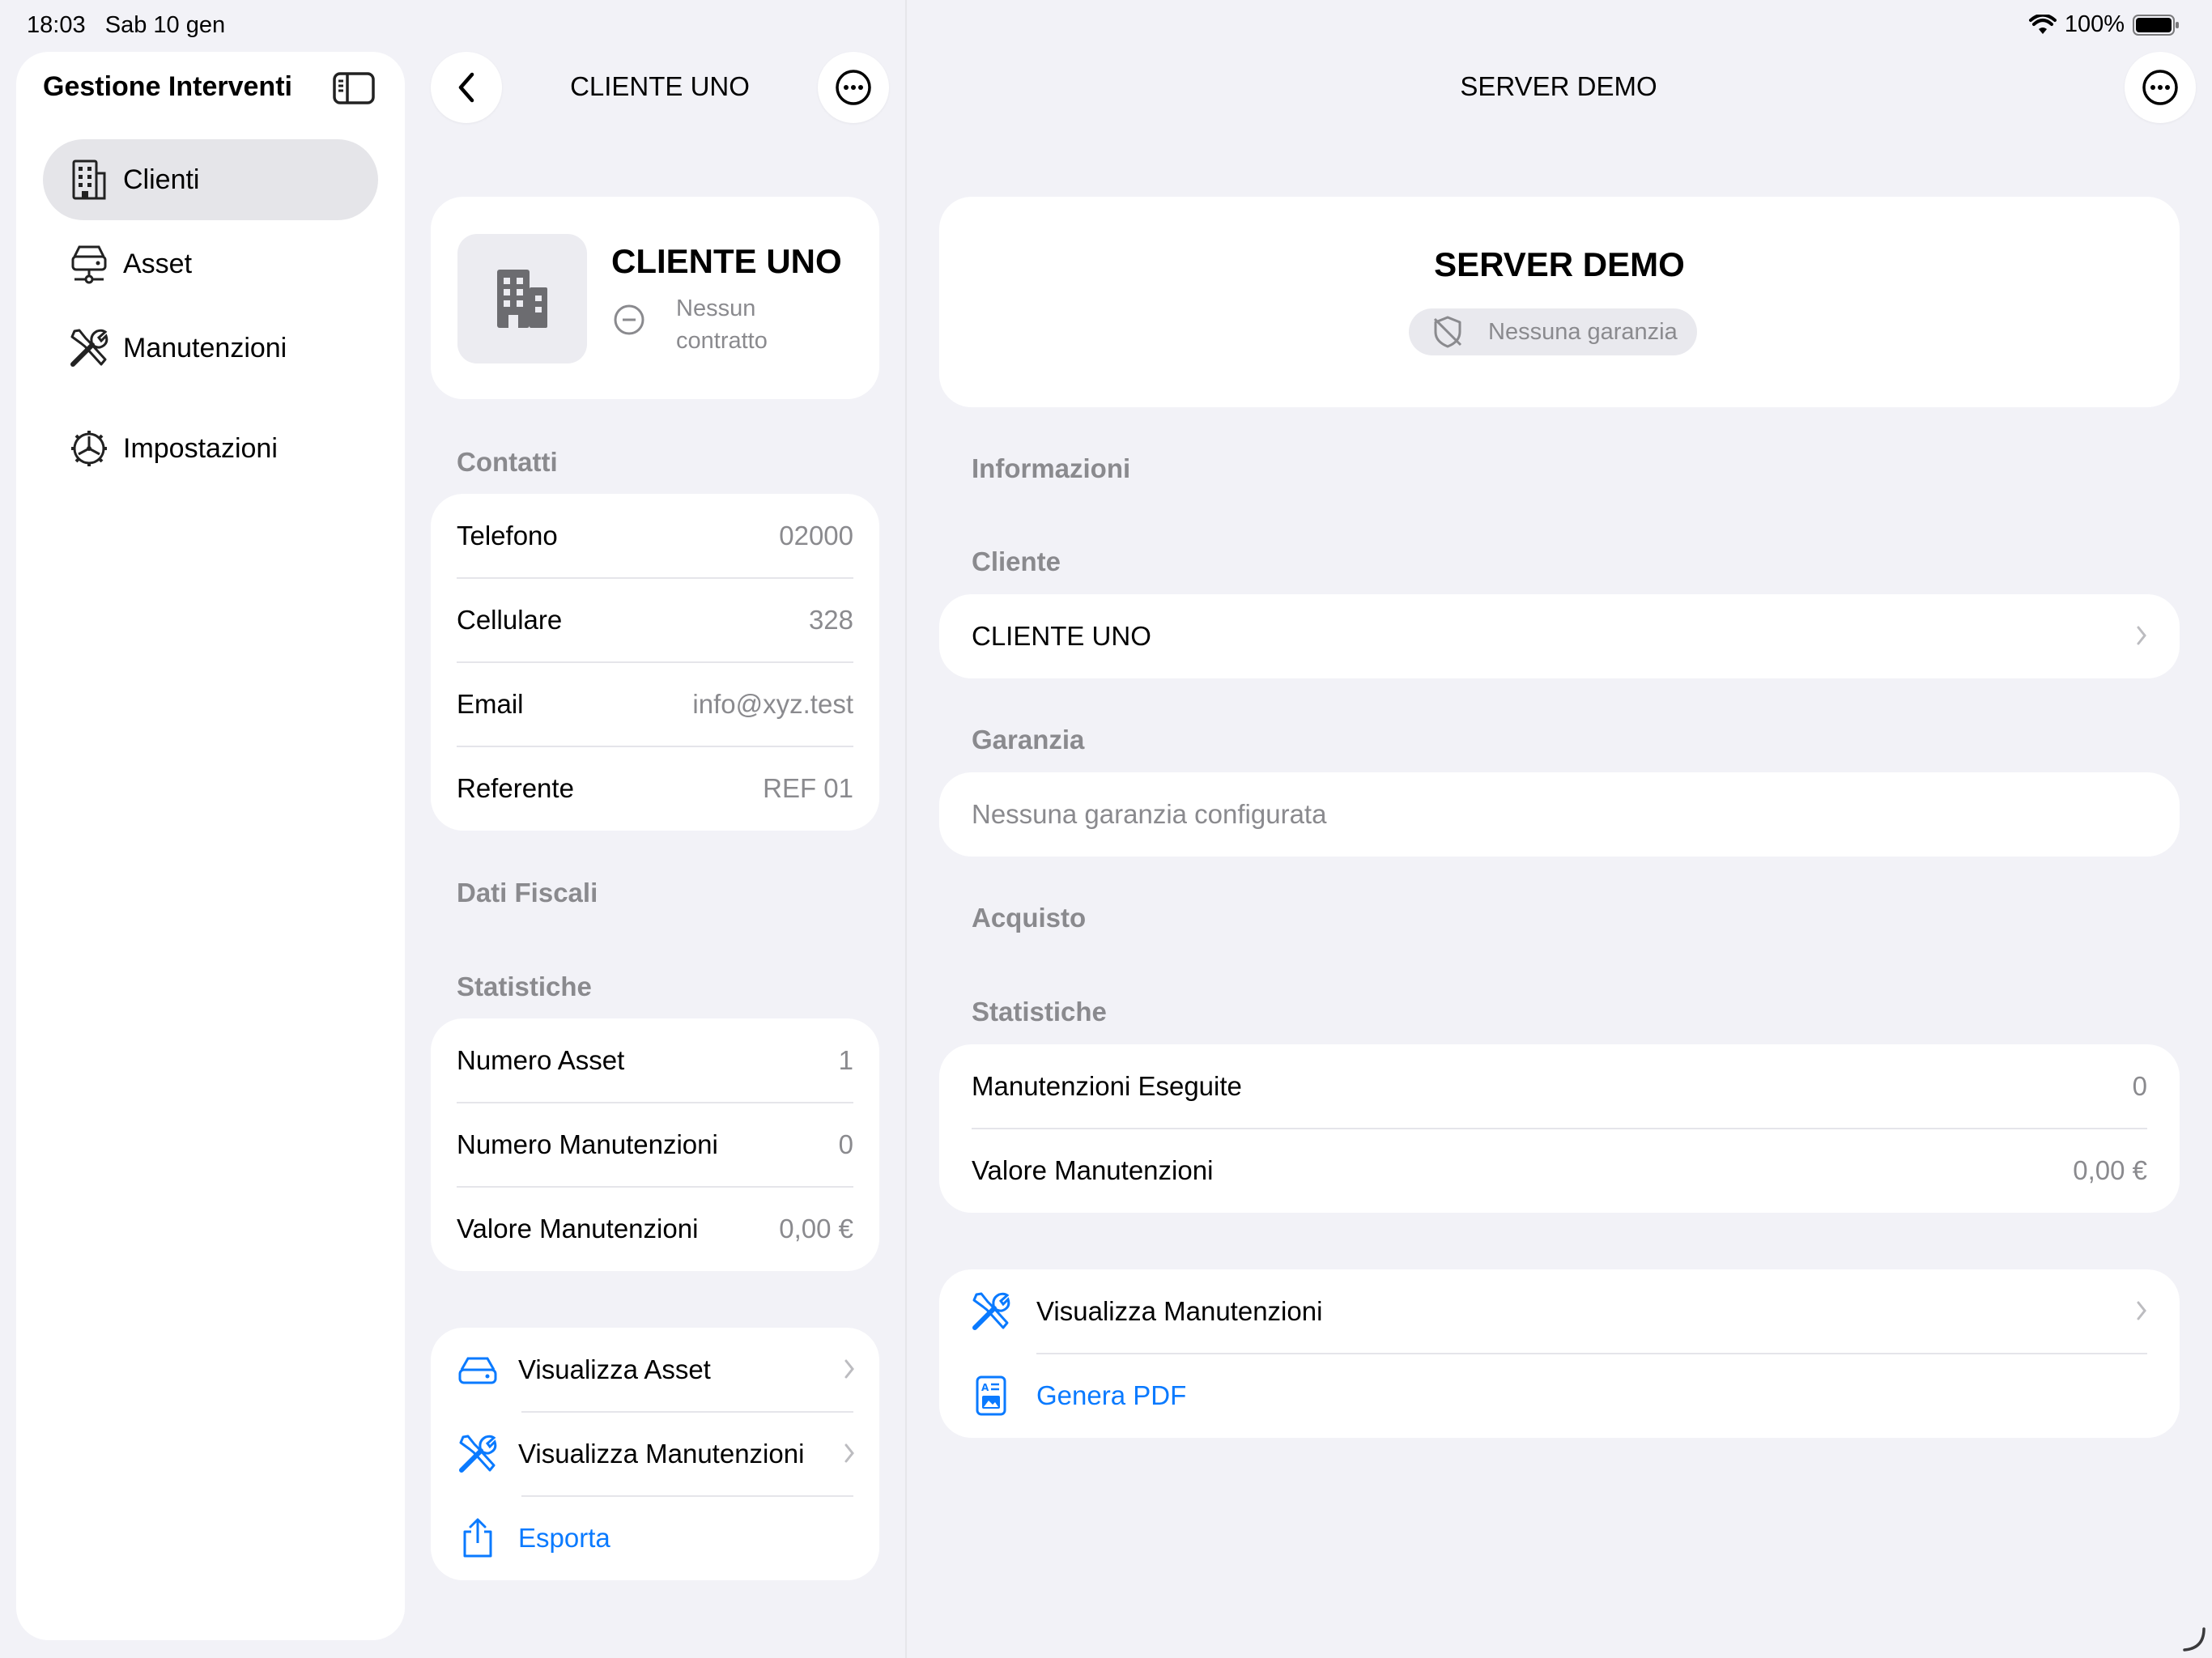 The width and height of the screenshot is (2212, 1658). I want to click on garanzia-heading: Garanzia, so click(1028, 740).